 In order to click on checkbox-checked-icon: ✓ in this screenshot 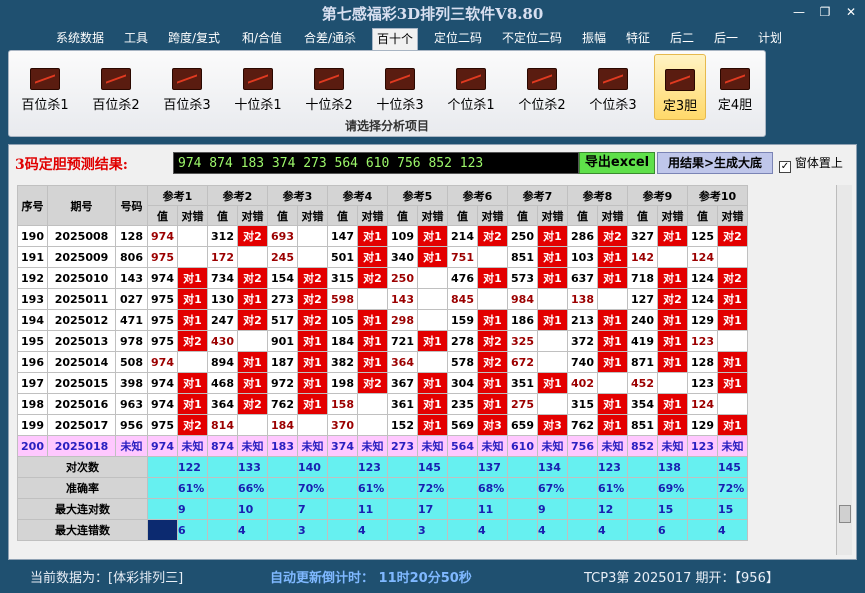, I will do `click(785, 167)`.